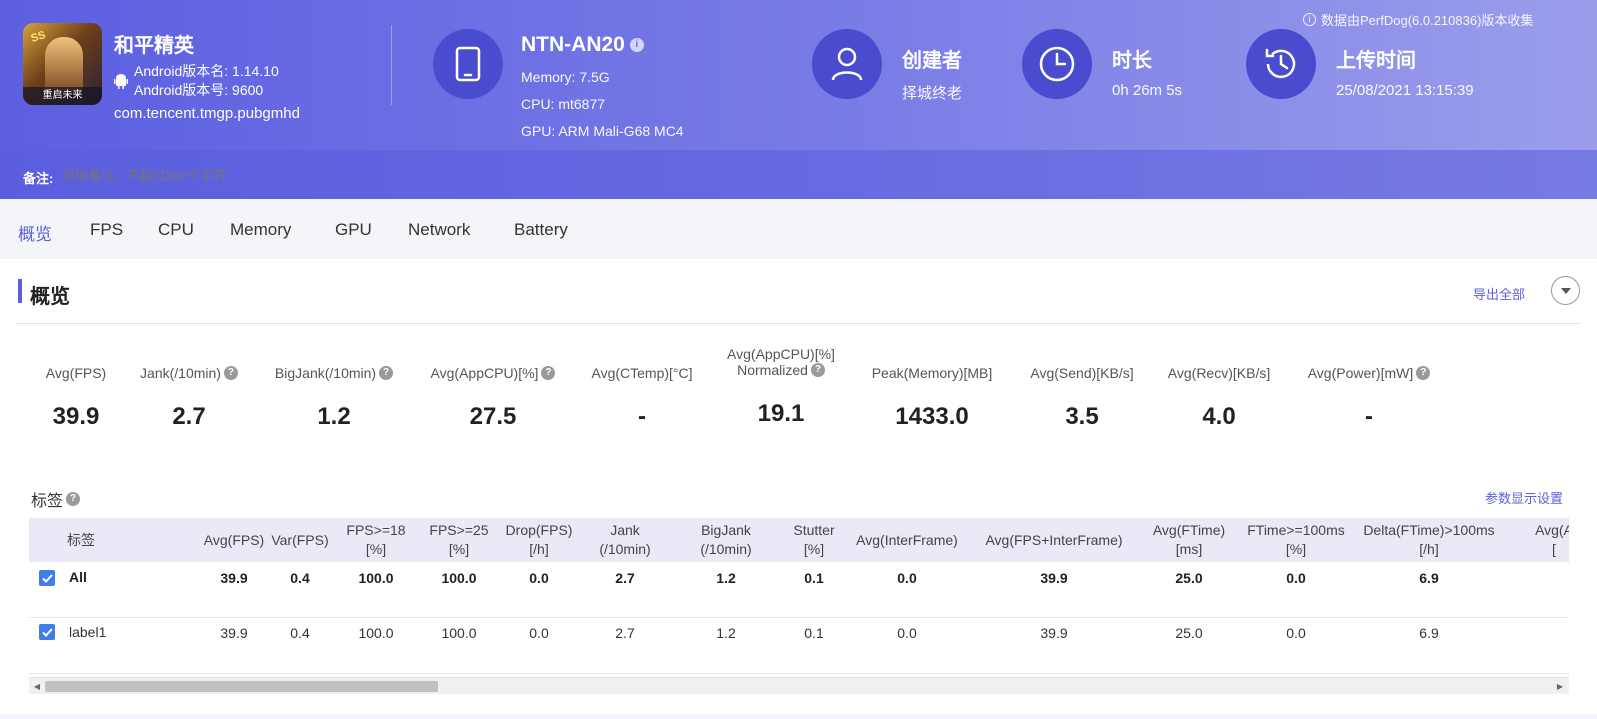 The image size is (1597, 719). I want to click on metric-label: Avg(Recv)[KB/s], so click(1219, 373).